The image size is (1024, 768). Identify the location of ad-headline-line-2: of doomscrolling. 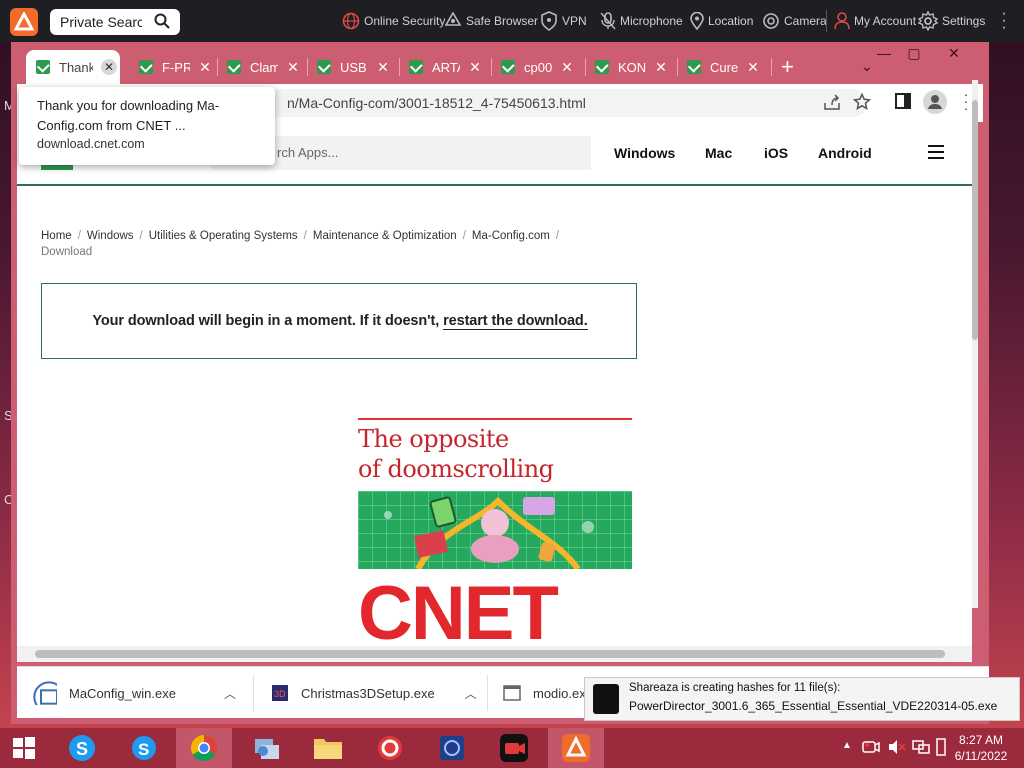
(456, 469).